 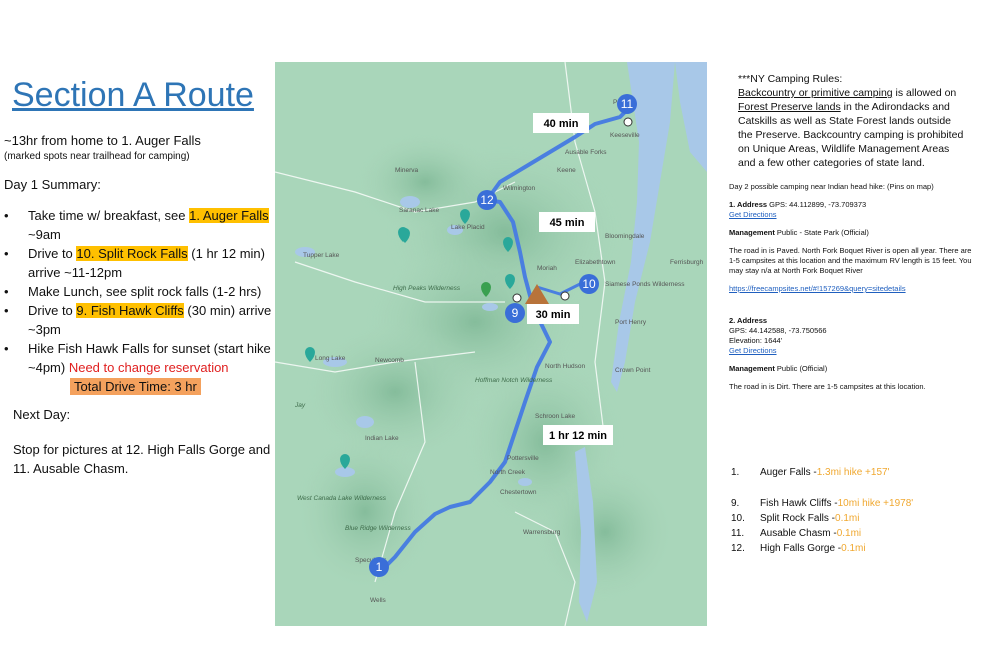 What do you see at coordinates (102, 140) in the screenshot?
I see `route-subtitle: ~13hr from home to 1. Auger Falls` at bounding box center [102, 140].